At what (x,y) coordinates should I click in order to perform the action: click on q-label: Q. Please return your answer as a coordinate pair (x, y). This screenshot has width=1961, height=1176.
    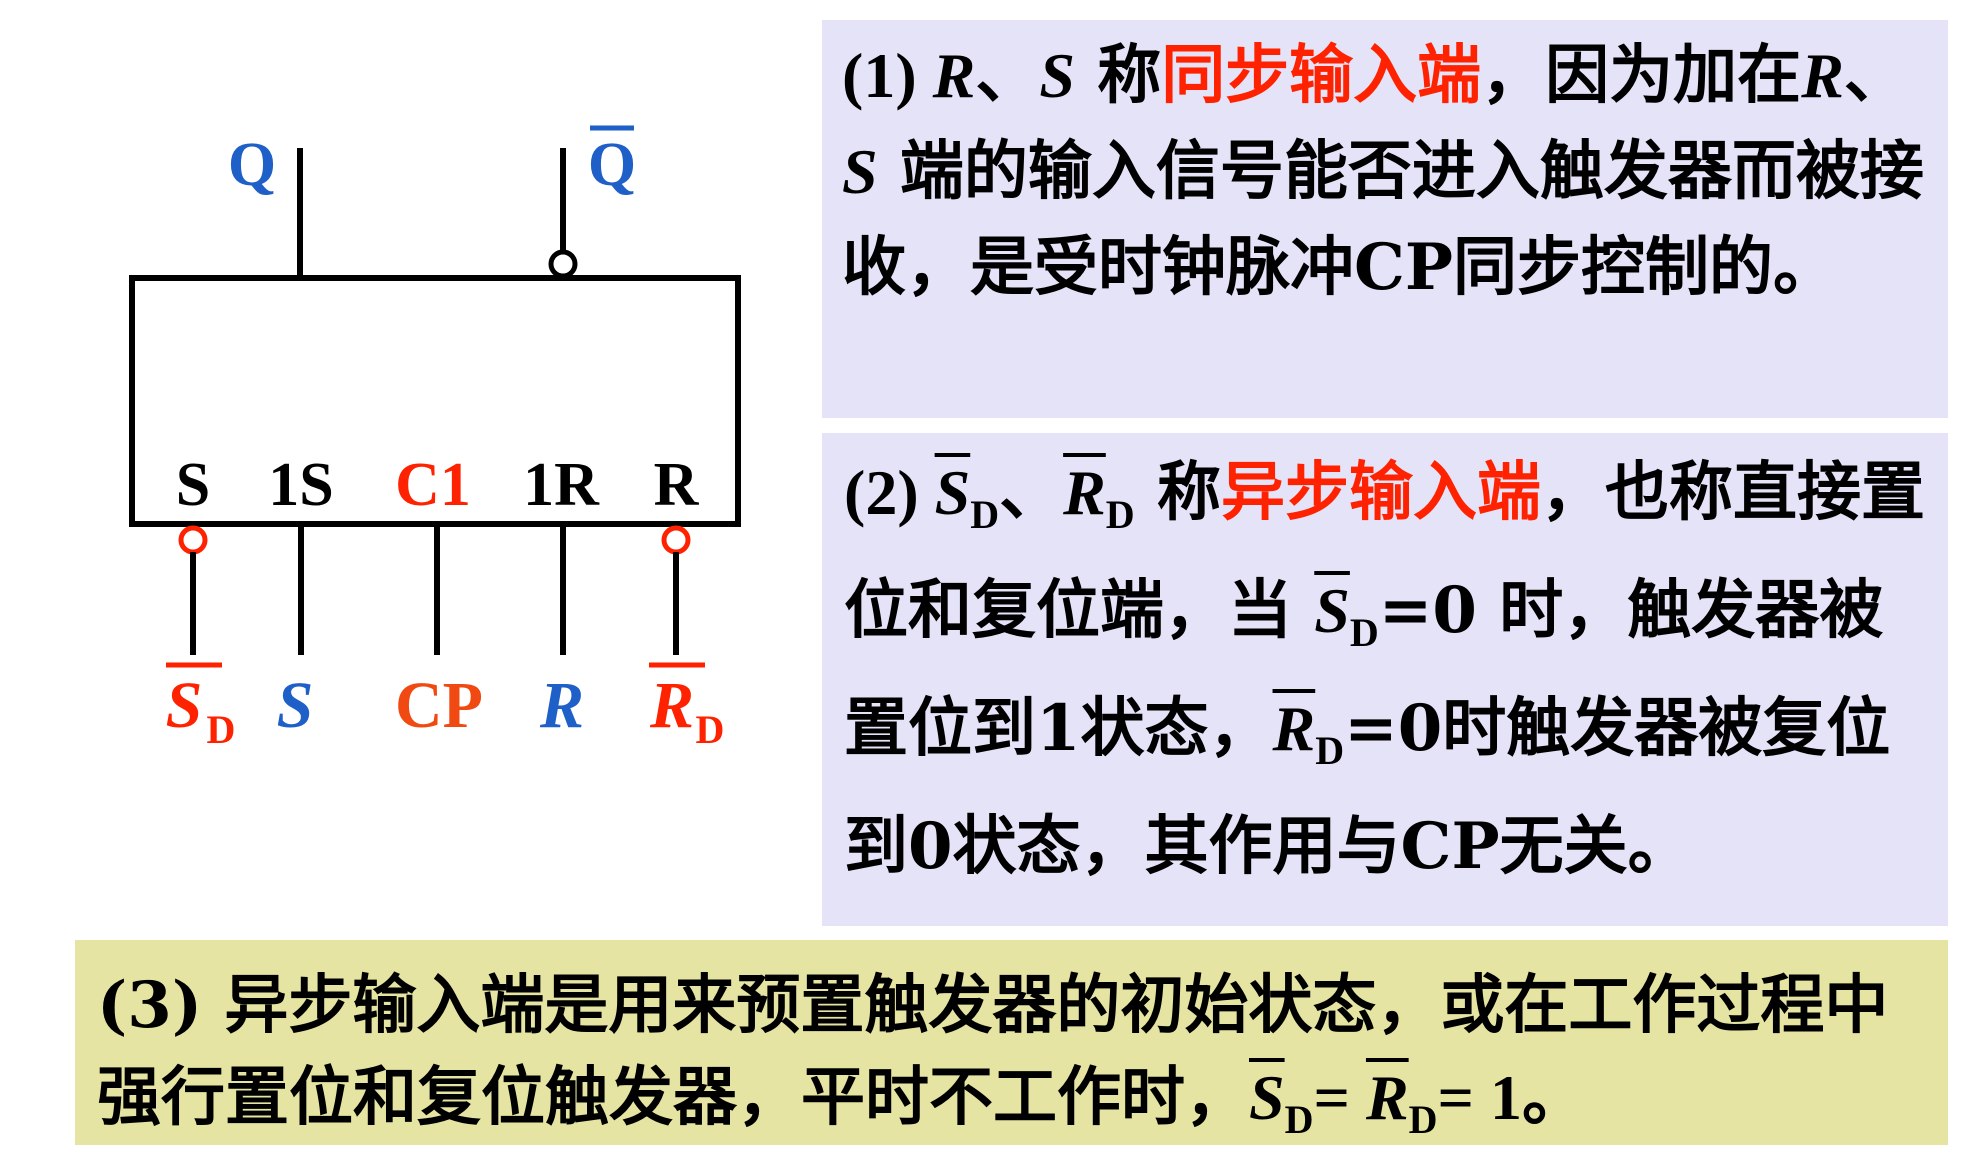
    Looking at the image, I should click on (252, 165).